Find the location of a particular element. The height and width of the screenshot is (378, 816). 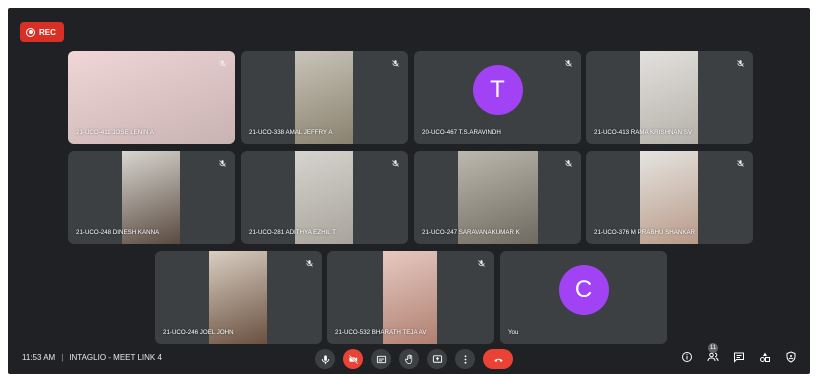

bottom-toolbar: 11:53 AM | INTAGLIO - MEET LINK 4 11 is located at coordinates (409, 358).